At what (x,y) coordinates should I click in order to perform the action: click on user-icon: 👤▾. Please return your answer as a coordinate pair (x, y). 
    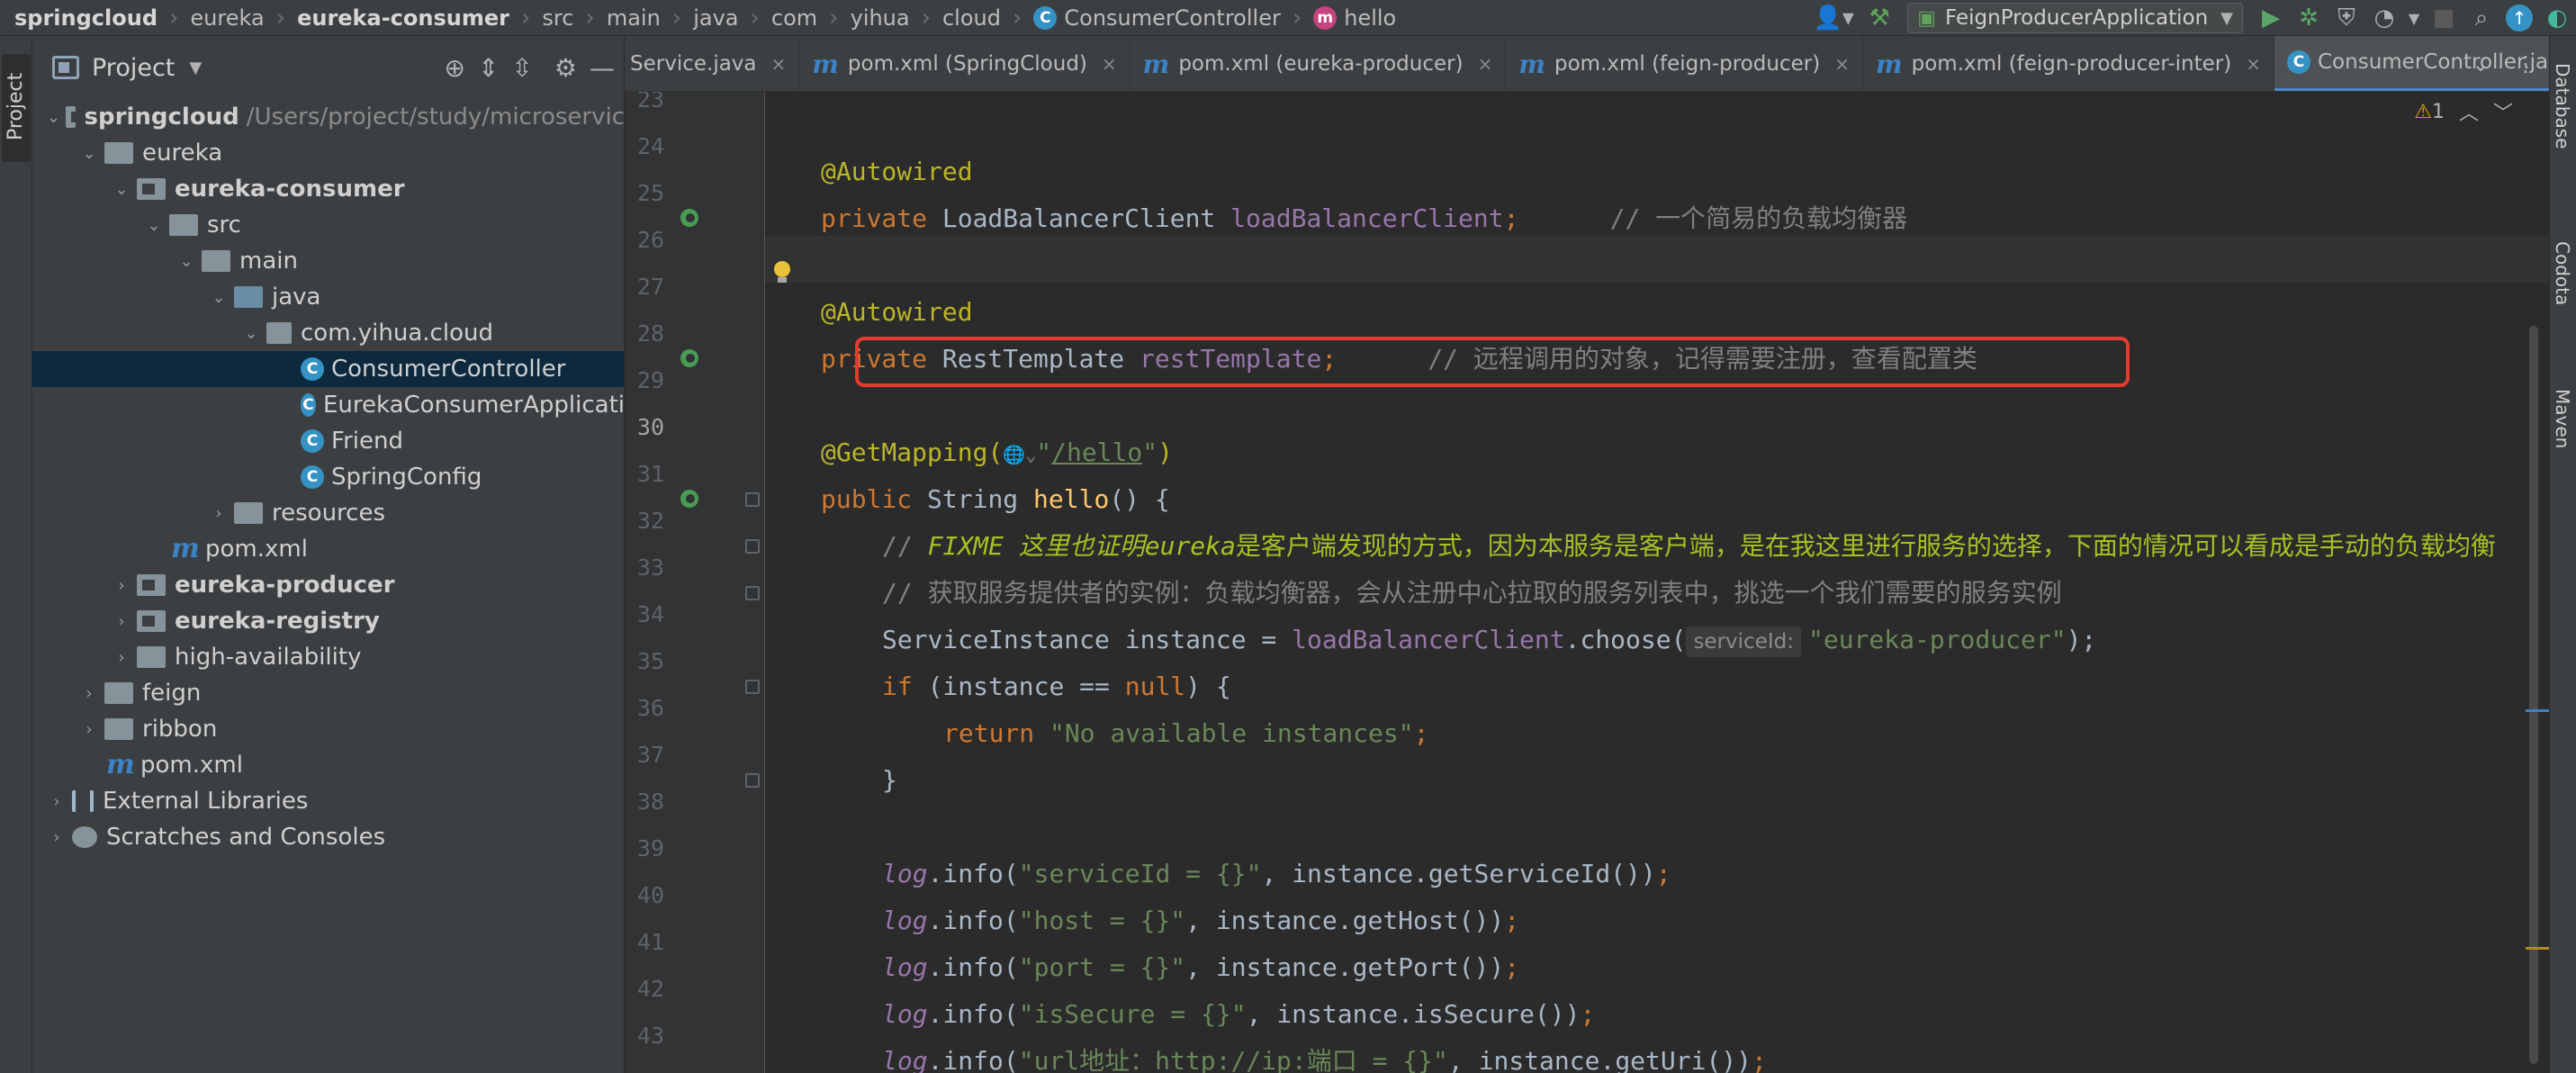
    Looking at the image, I should click on (1833, 18).